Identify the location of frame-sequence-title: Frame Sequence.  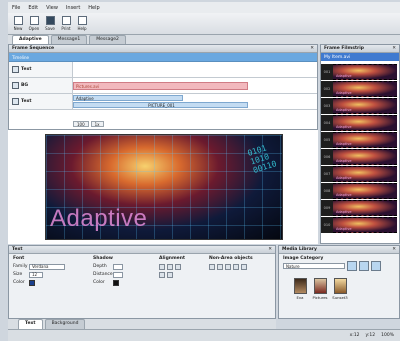
(33, 48).